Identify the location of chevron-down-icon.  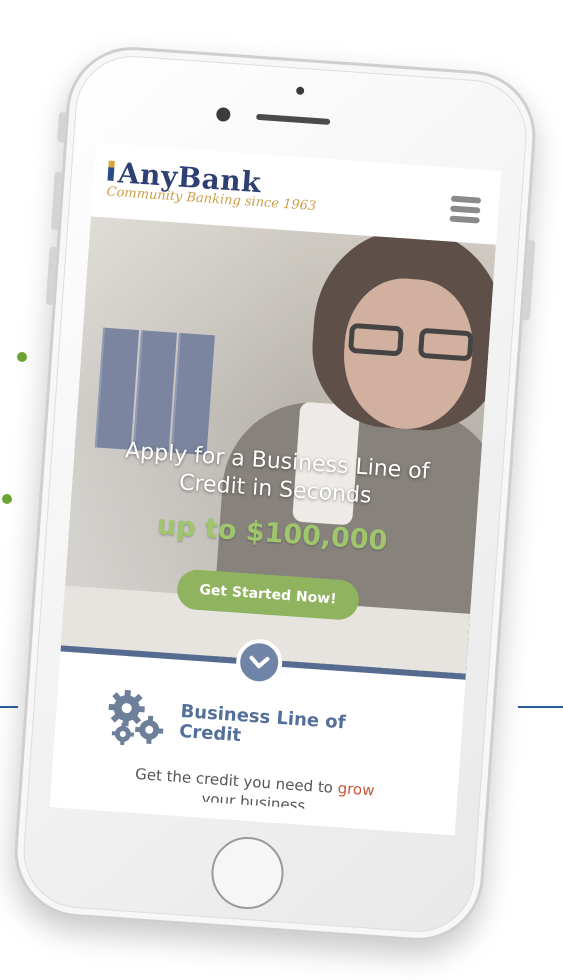
(259, 662).